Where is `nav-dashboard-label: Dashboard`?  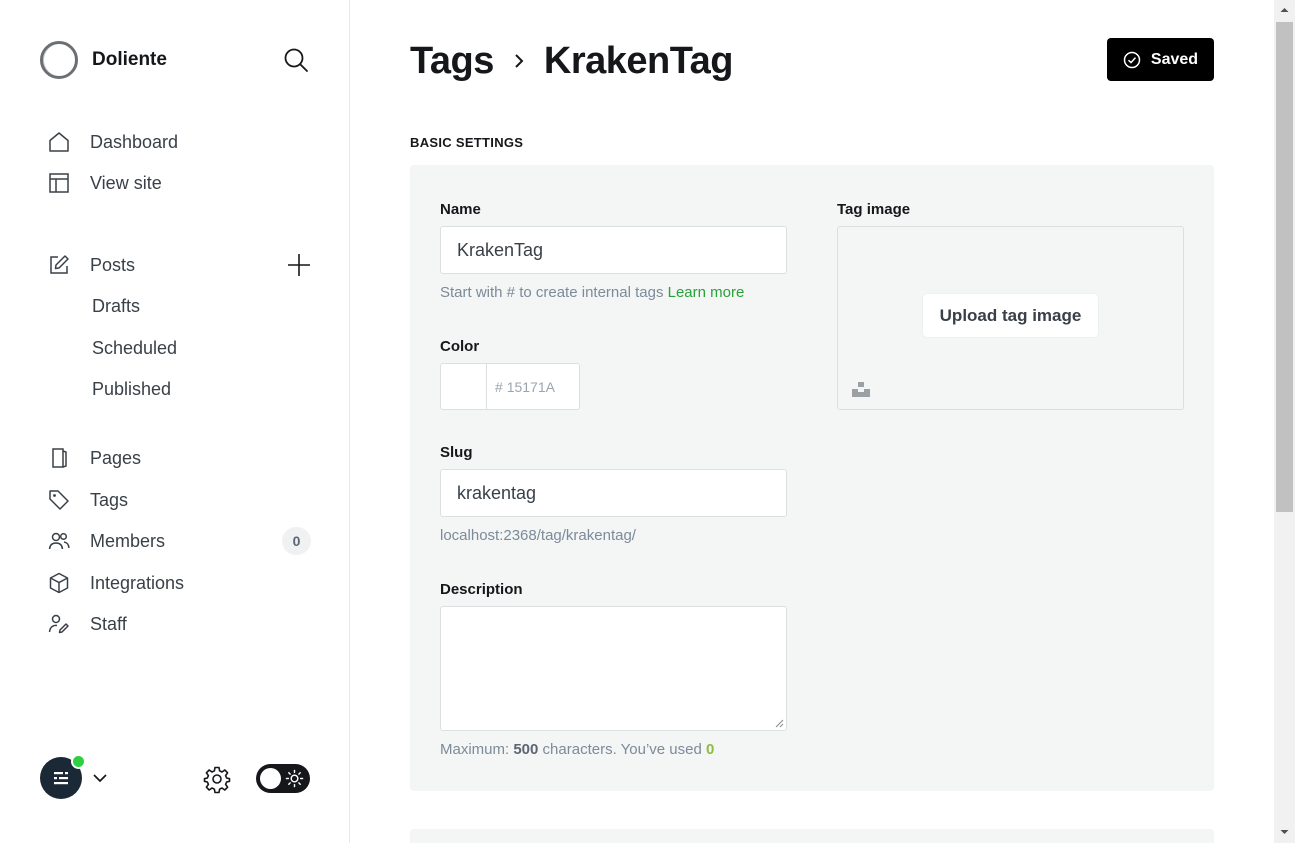 nav-dashboard-label: Dashboard is located at coordinates (134, 141).